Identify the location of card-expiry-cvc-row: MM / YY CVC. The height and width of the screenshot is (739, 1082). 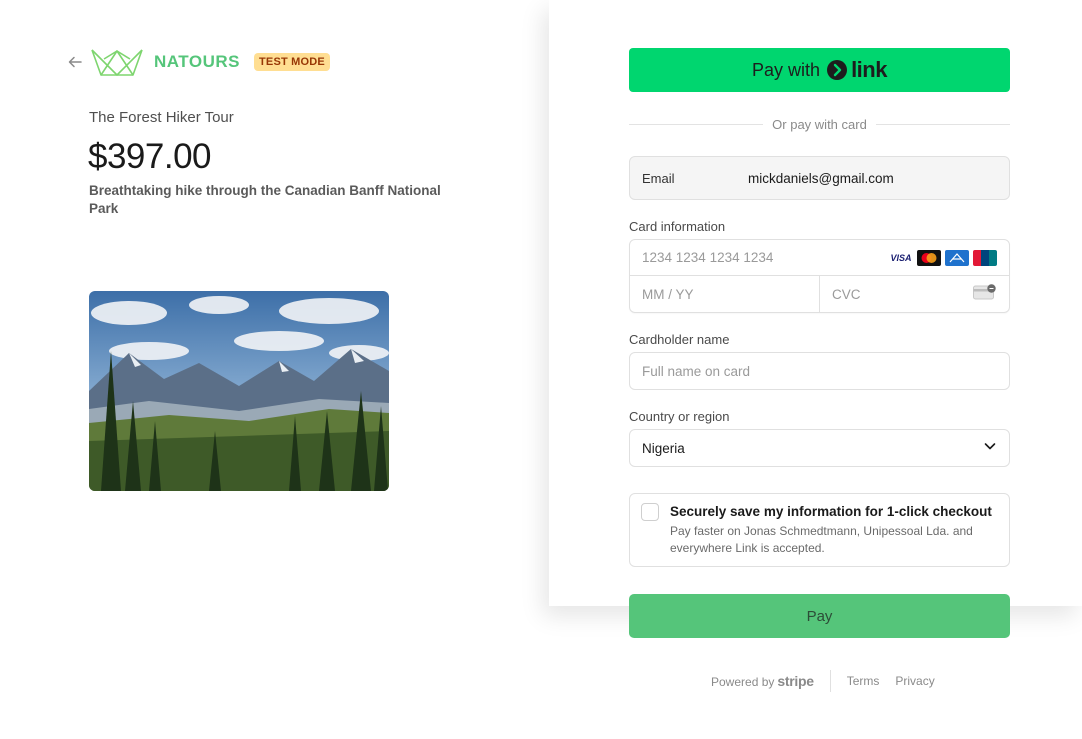
(819, 294).